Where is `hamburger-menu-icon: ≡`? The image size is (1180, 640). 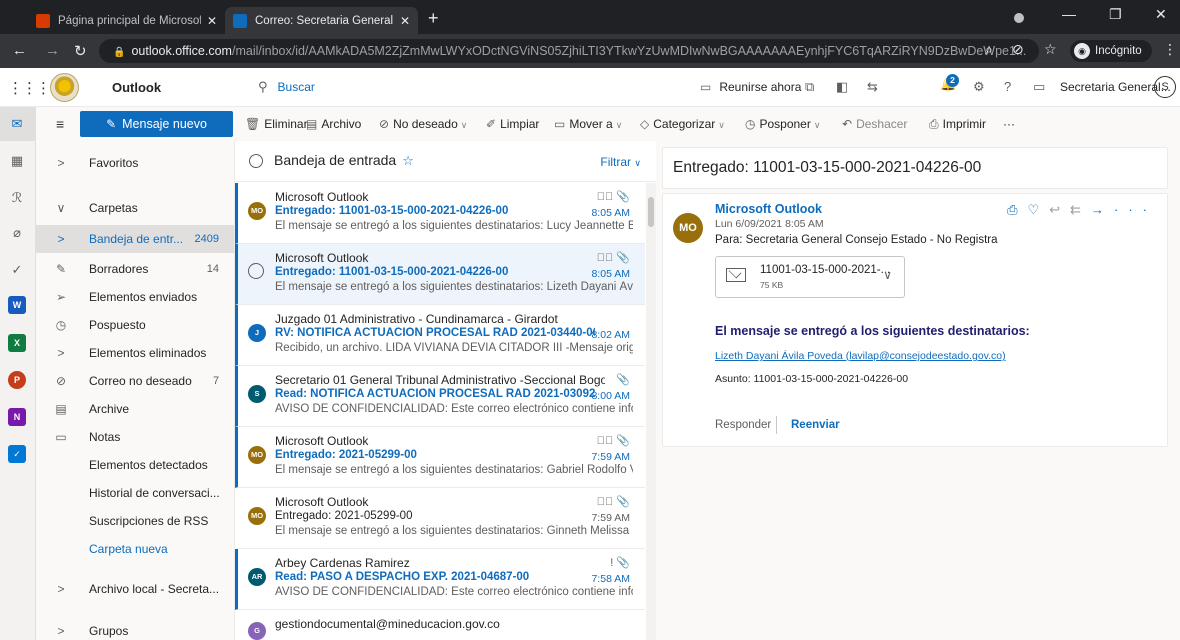
hamburger-menu-icon: ≡ is located at coordinates (60, 124).